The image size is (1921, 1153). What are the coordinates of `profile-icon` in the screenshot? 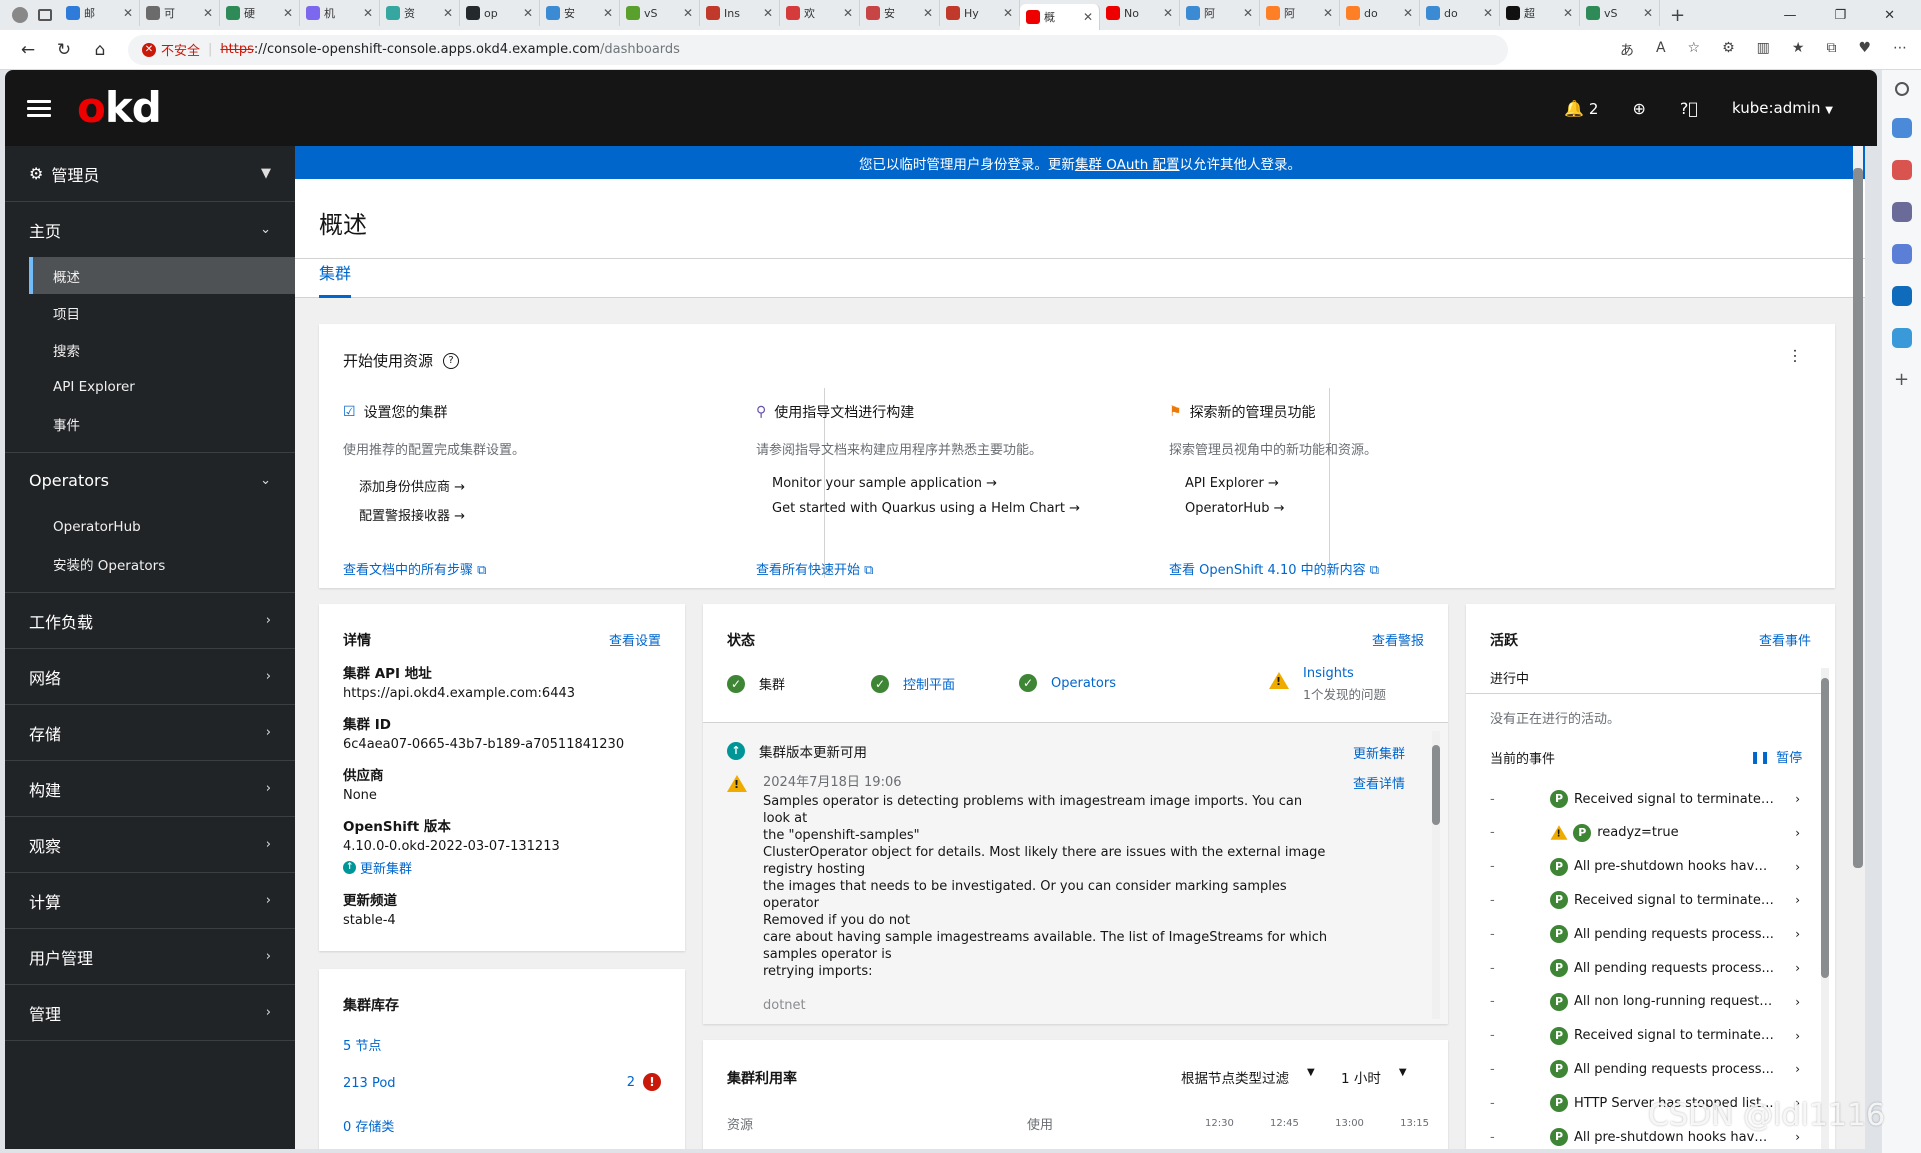 It's located at (20, 15).